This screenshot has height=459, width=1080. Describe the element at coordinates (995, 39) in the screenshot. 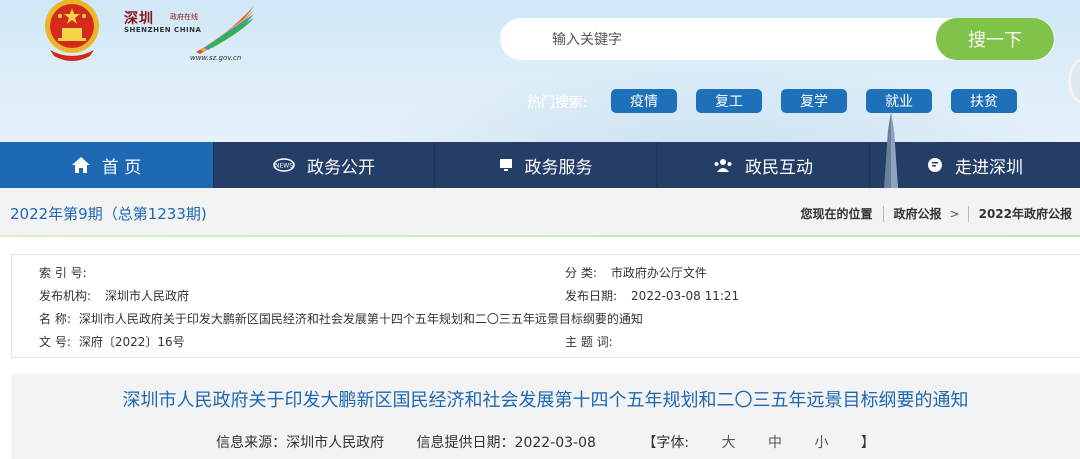

I see `search-button: 搜一下` at that location.